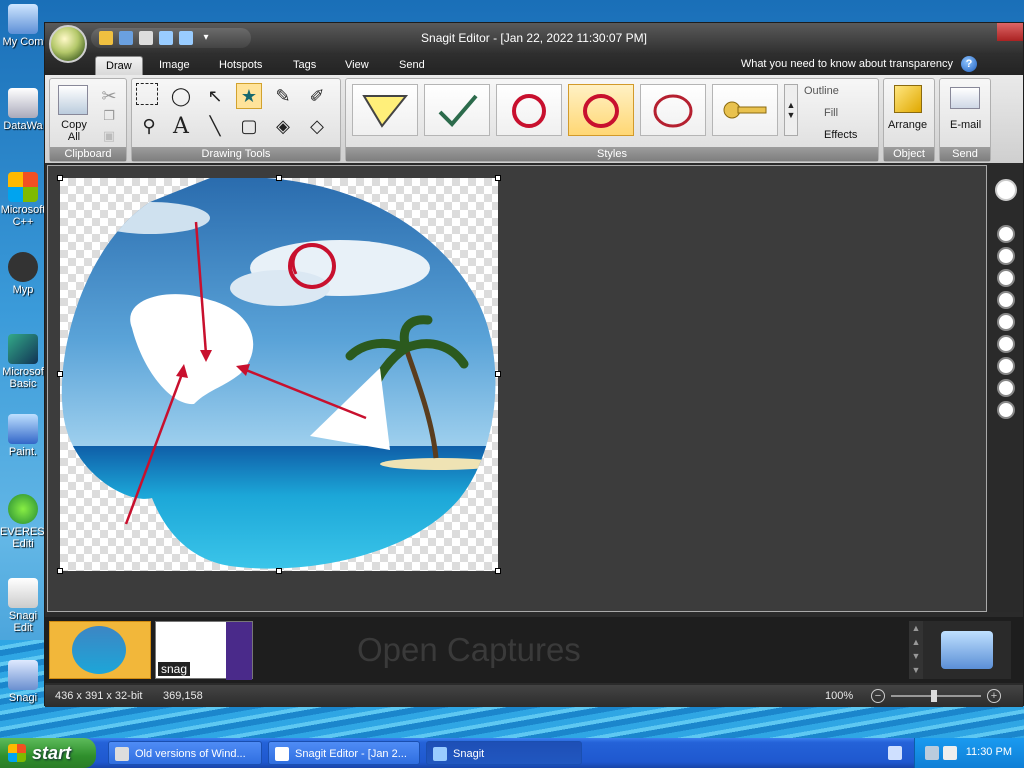  I want to click on check-icon, so click(1006, 388).